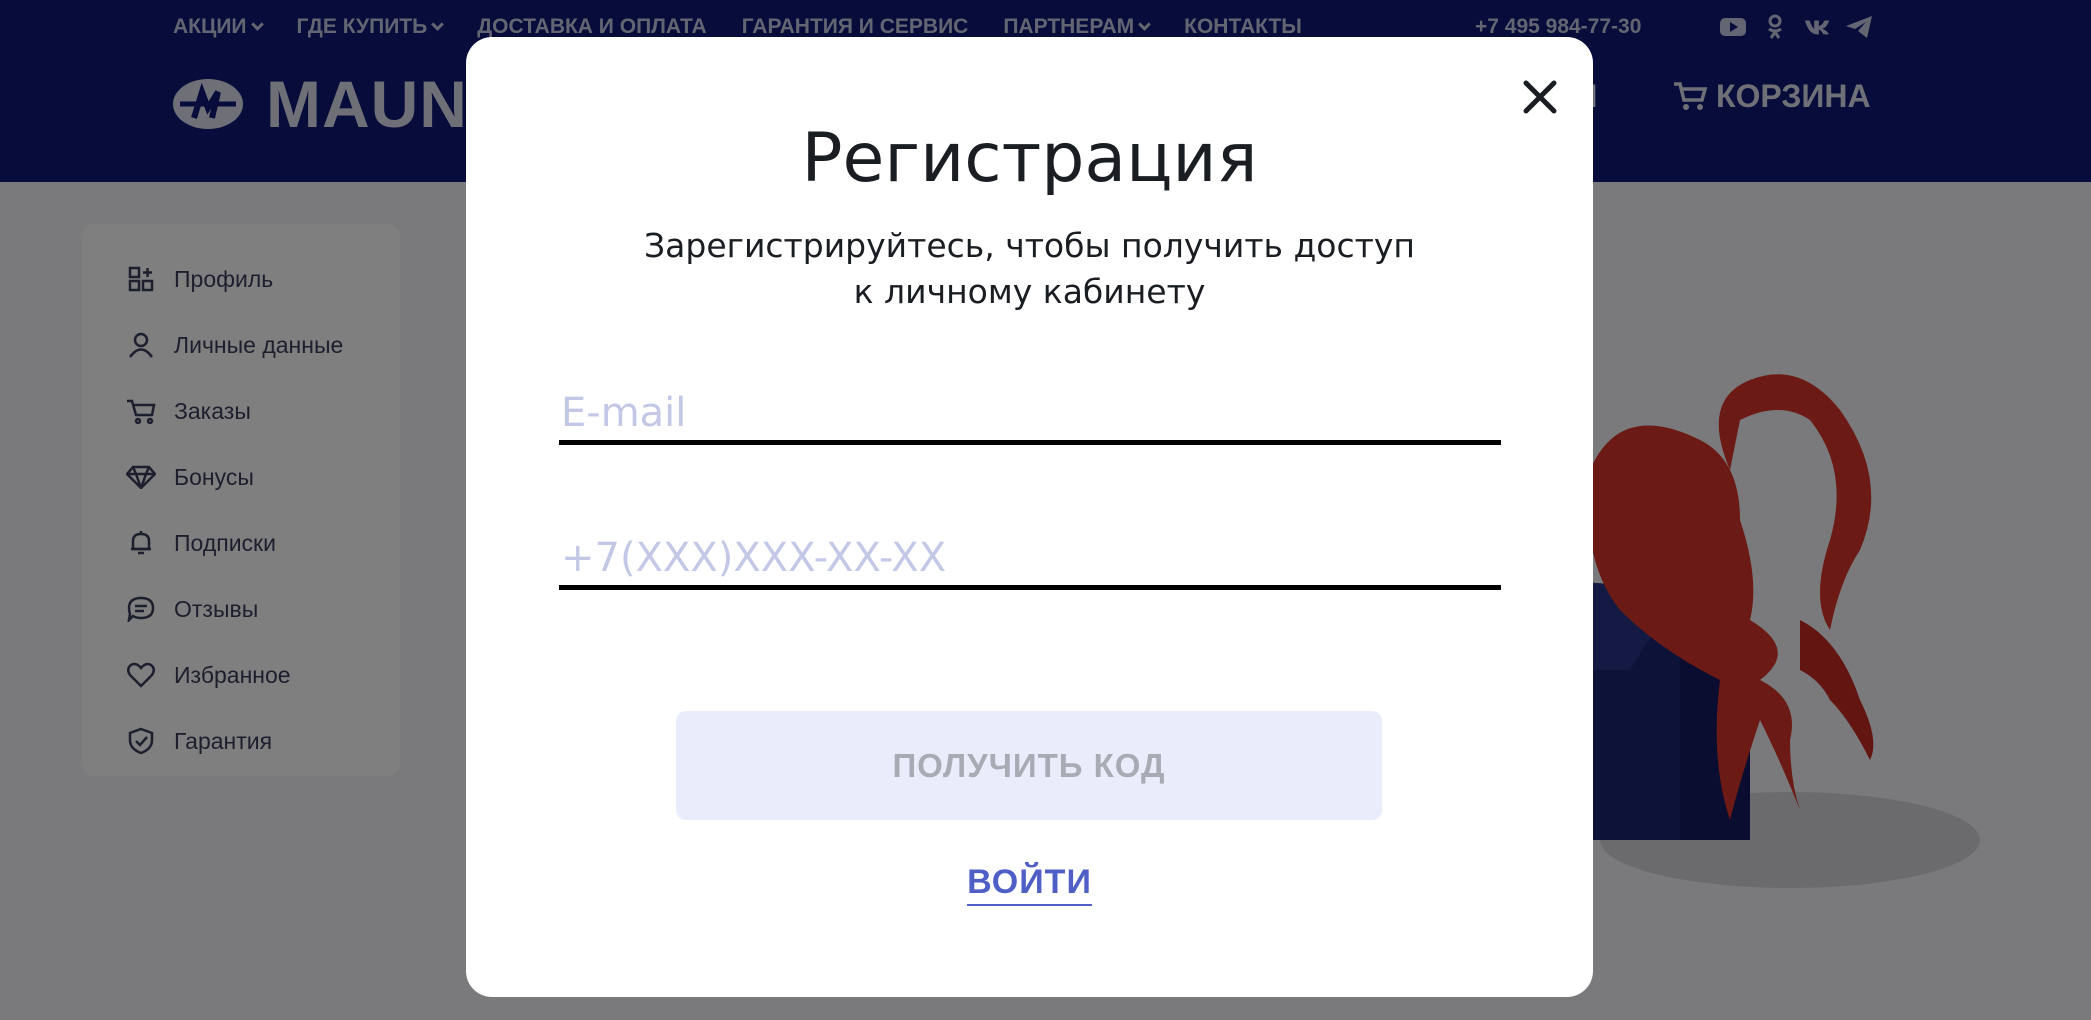  Describe the element at coordinates (1030, 415) in the screenshot. I see `email-field` at that location.